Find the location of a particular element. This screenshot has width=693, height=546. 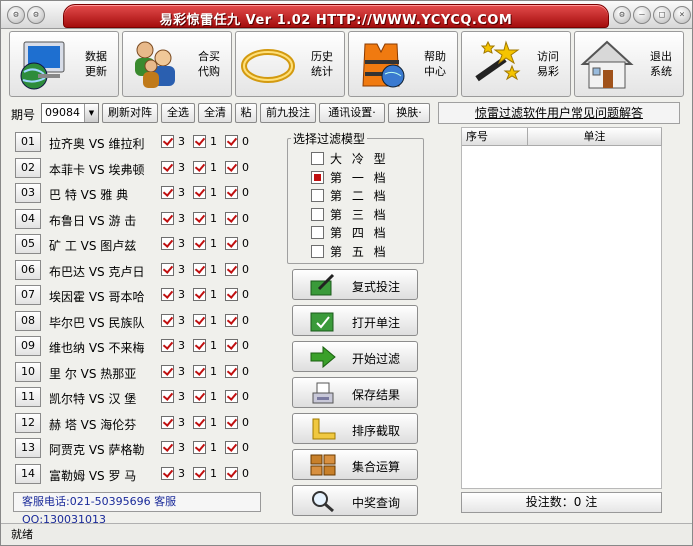

match-number-button: 14 is located at coordinates (28, 473).